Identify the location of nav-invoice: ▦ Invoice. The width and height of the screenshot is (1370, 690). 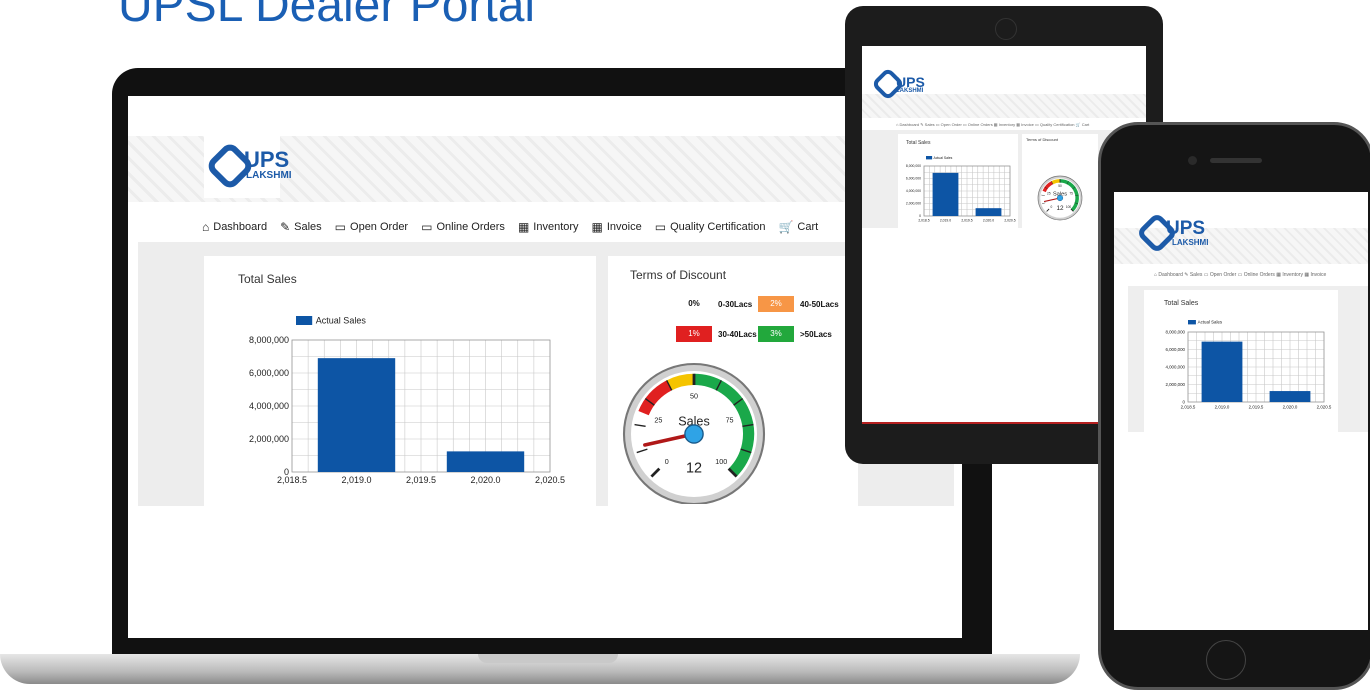
(617, 227).